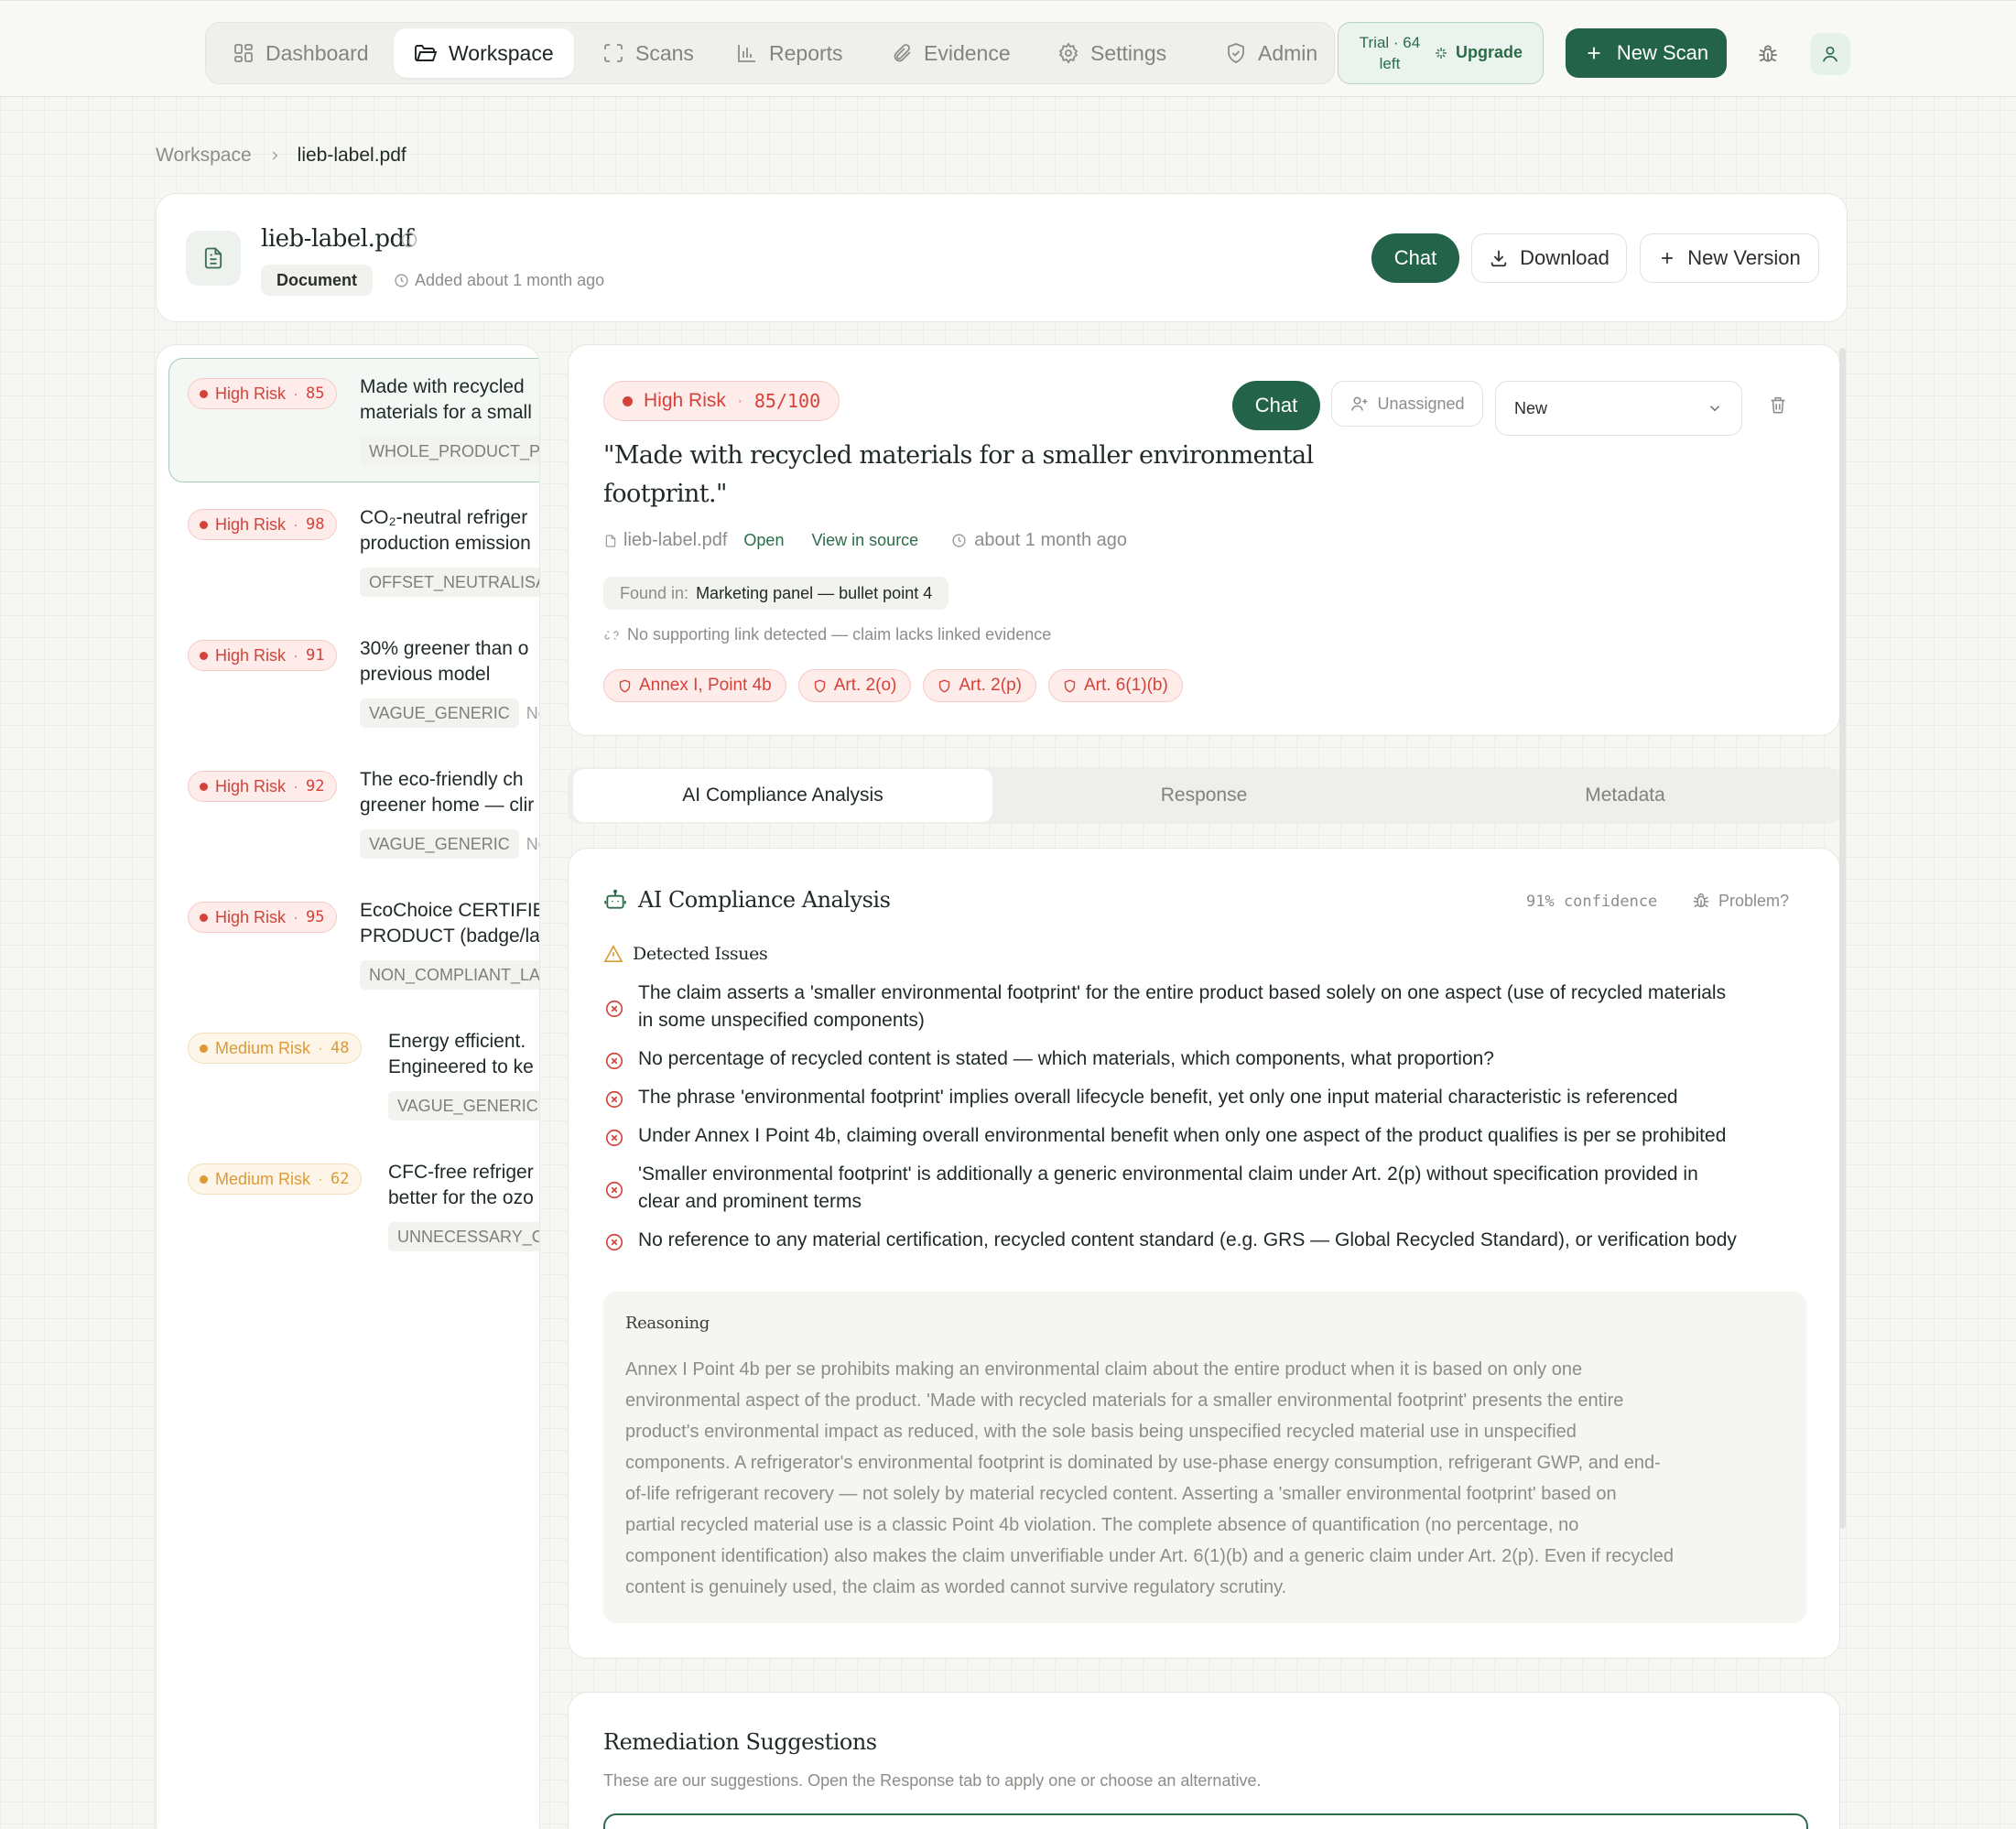 Image resolution: width=2016 pixels, height=1829 pixels. What do you see at coordinates (763, 540) in the screenshot?
I see `open-link: Open` at bounding box center [763, 540].